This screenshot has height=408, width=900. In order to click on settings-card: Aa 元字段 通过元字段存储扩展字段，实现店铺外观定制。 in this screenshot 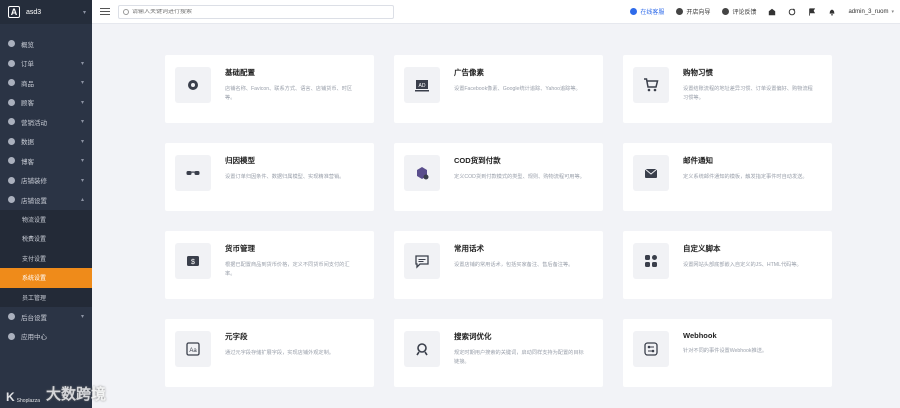, I will do `click(269, 353)`.